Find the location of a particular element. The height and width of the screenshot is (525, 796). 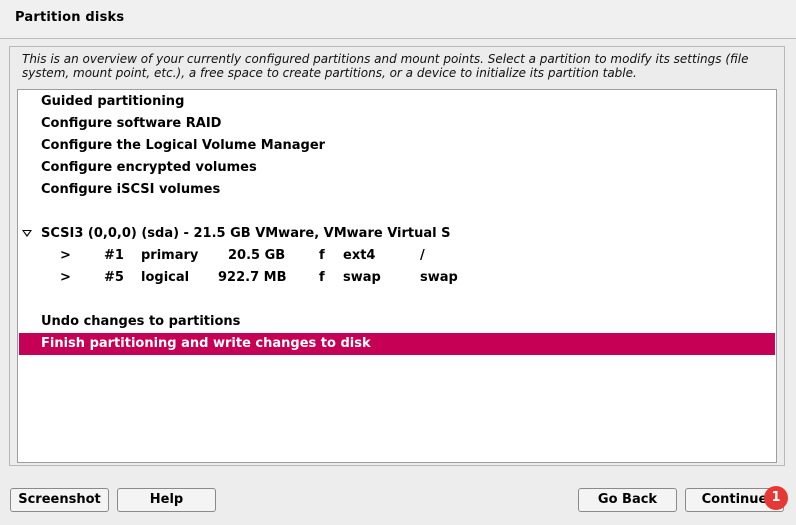

partition-mount-point: swap is located at coordinates (439, 277).